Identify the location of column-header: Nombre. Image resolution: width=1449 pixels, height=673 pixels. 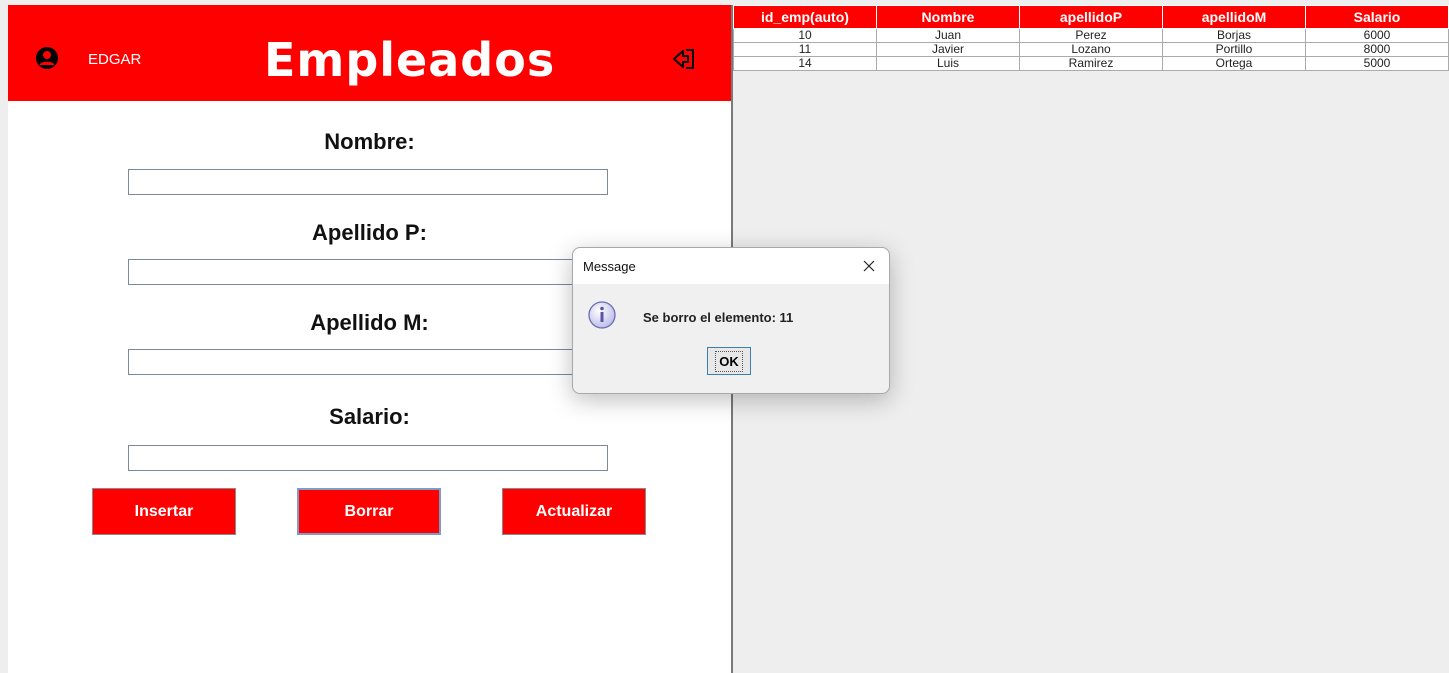
(948, 17).